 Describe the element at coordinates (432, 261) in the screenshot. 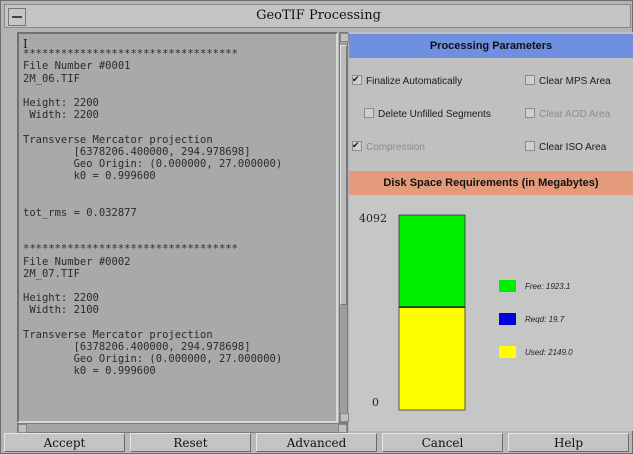

I see `bar-segment-free` at that location.